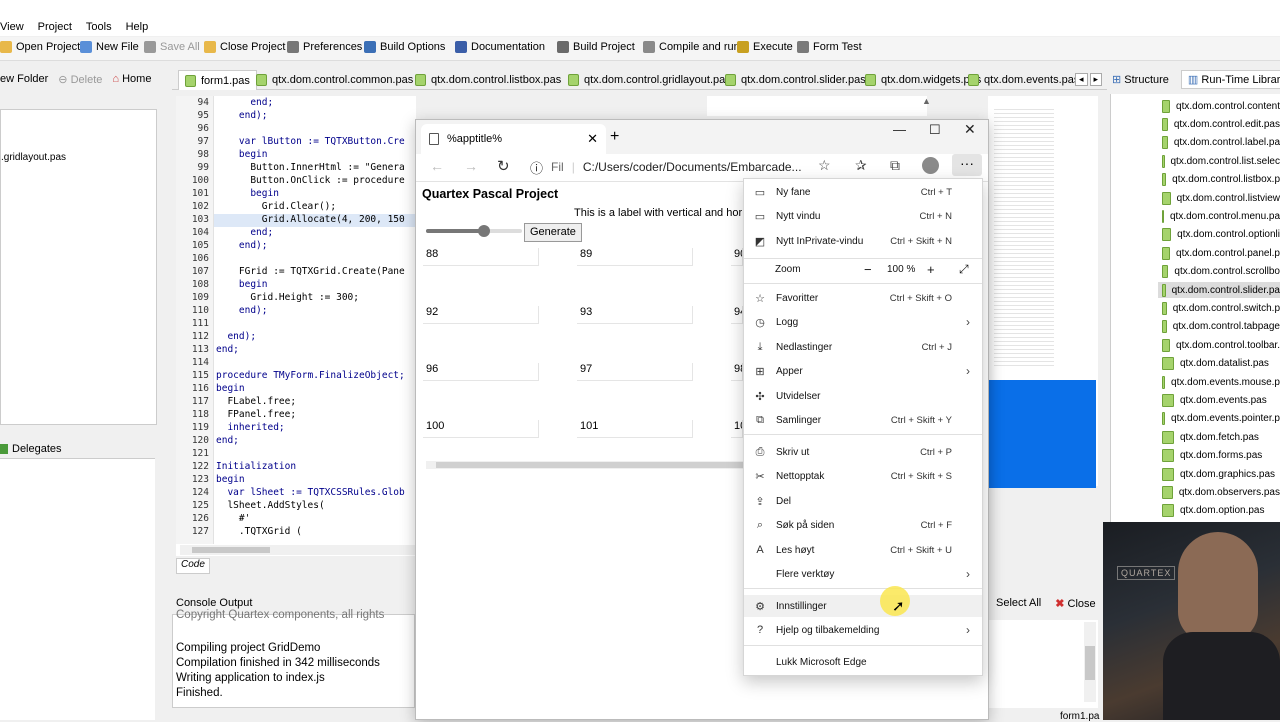  Describe the element at coordinates (863, 606) in the screenshot. I see `menu-item-innstillinger: ⚙Innstillinger` at that location.